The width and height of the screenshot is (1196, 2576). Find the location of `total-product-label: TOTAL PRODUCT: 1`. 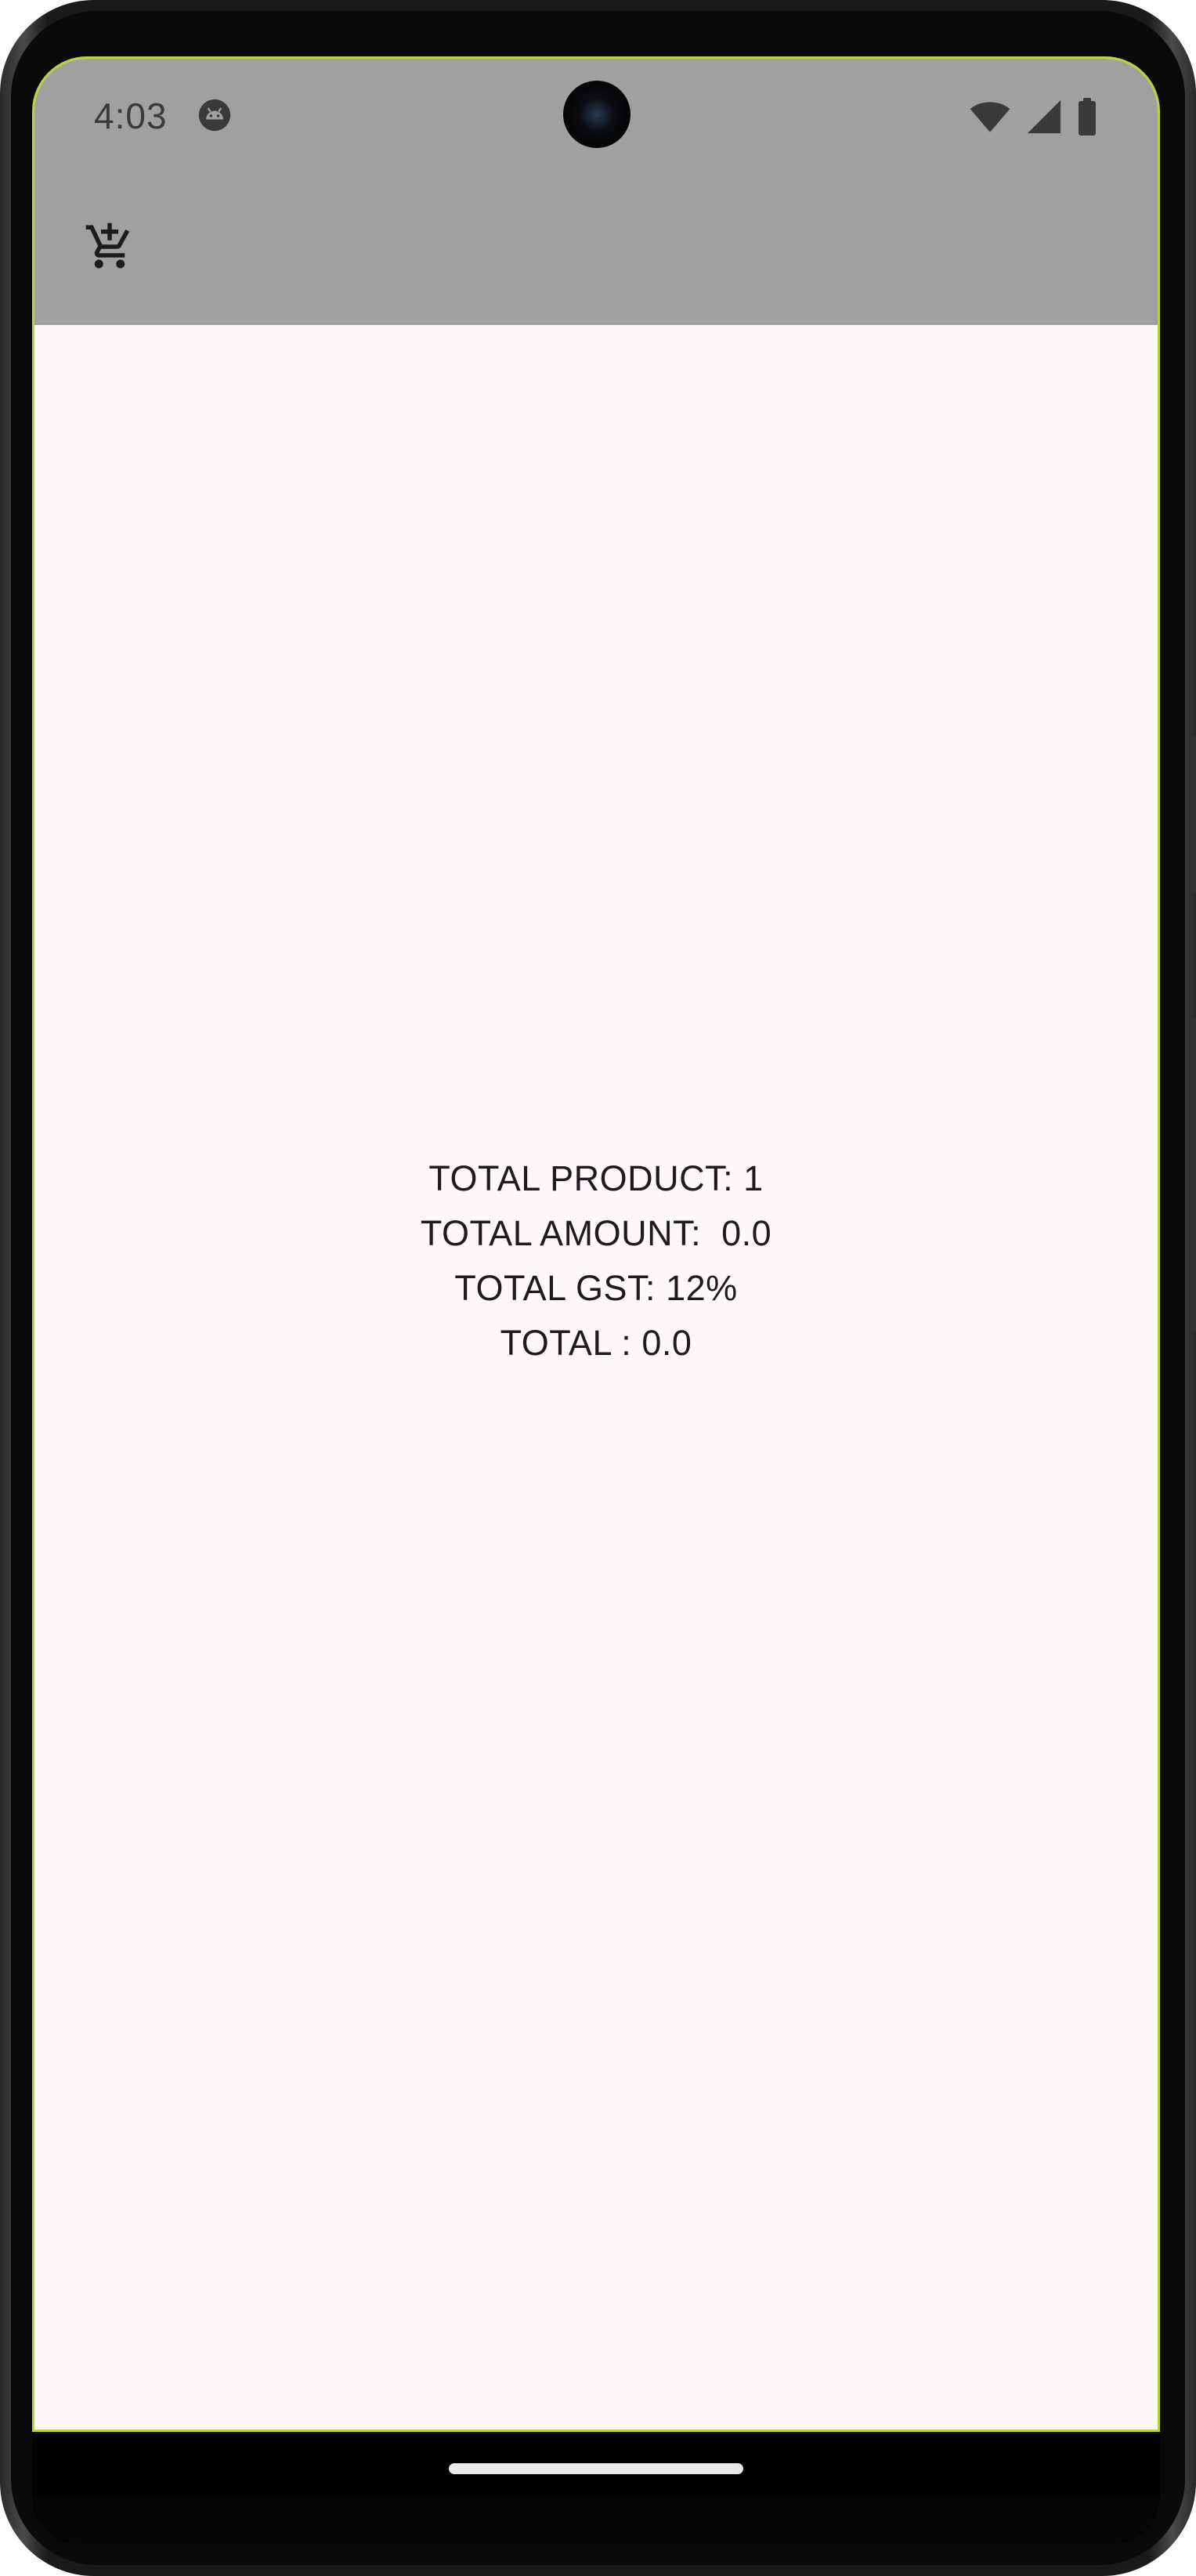

total-product-label: TOTAL PRODUCT: 1 is located at coordinates (596, 1178).